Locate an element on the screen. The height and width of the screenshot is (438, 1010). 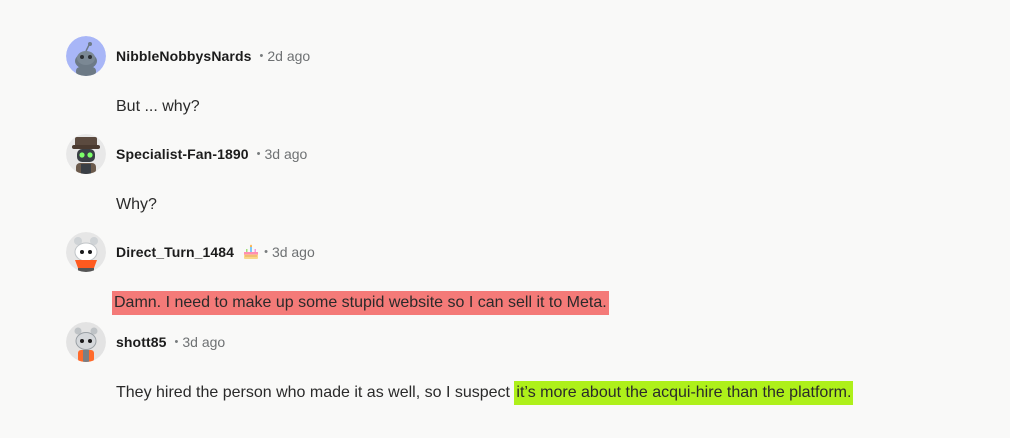
cake-day-icon is located at coordinates (251, 252).